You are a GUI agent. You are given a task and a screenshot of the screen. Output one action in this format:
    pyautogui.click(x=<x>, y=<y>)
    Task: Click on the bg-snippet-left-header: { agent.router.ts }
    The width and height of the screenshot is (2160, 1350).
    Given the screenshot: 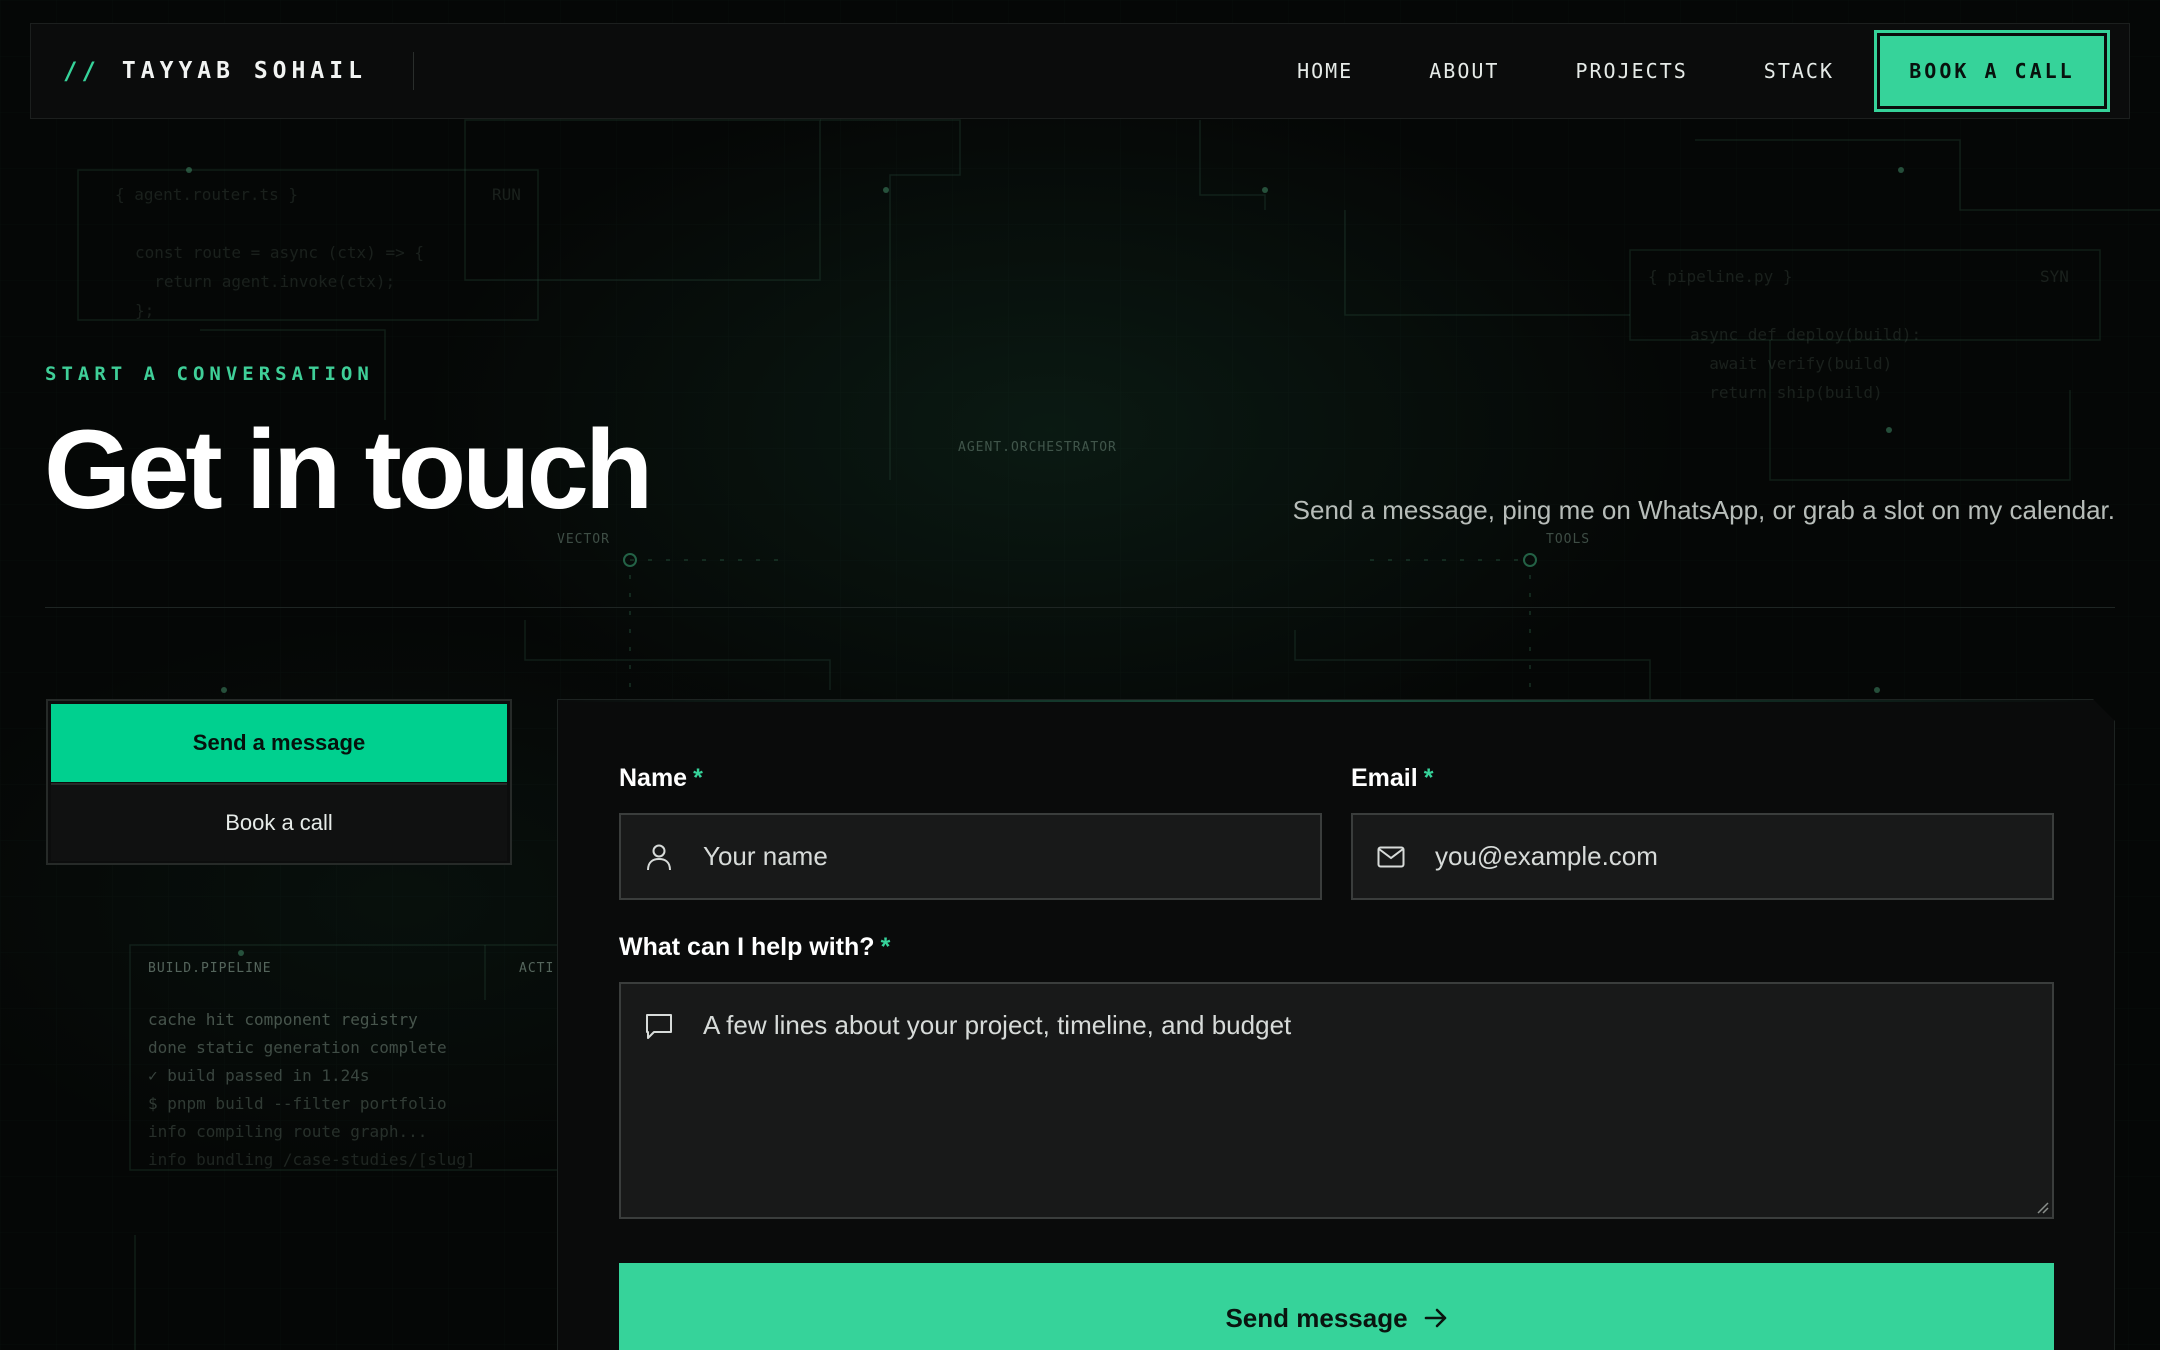 What is the action you would take?
    pyautogui.click(x=207, y=194)
    